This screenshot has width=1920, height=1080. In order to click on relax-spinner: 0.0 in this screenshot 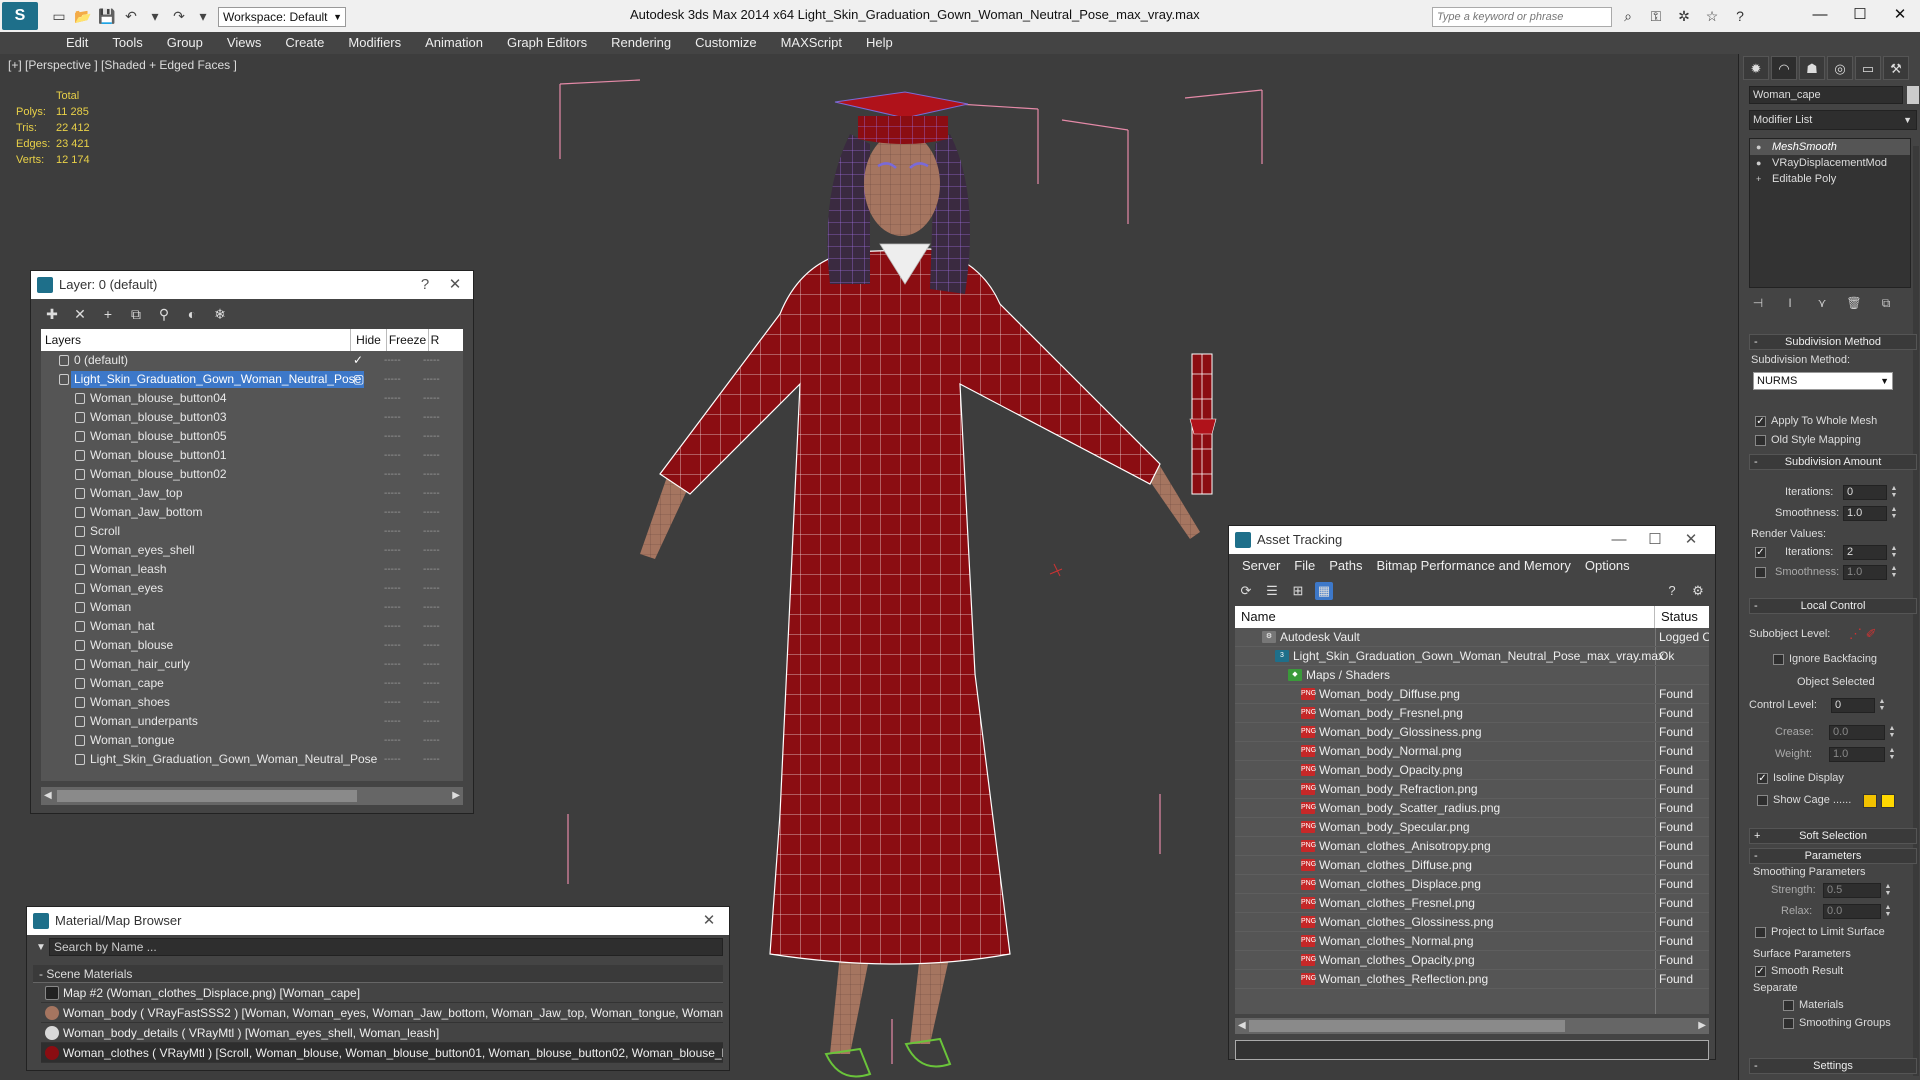, I will do `click(1852, 911)`.